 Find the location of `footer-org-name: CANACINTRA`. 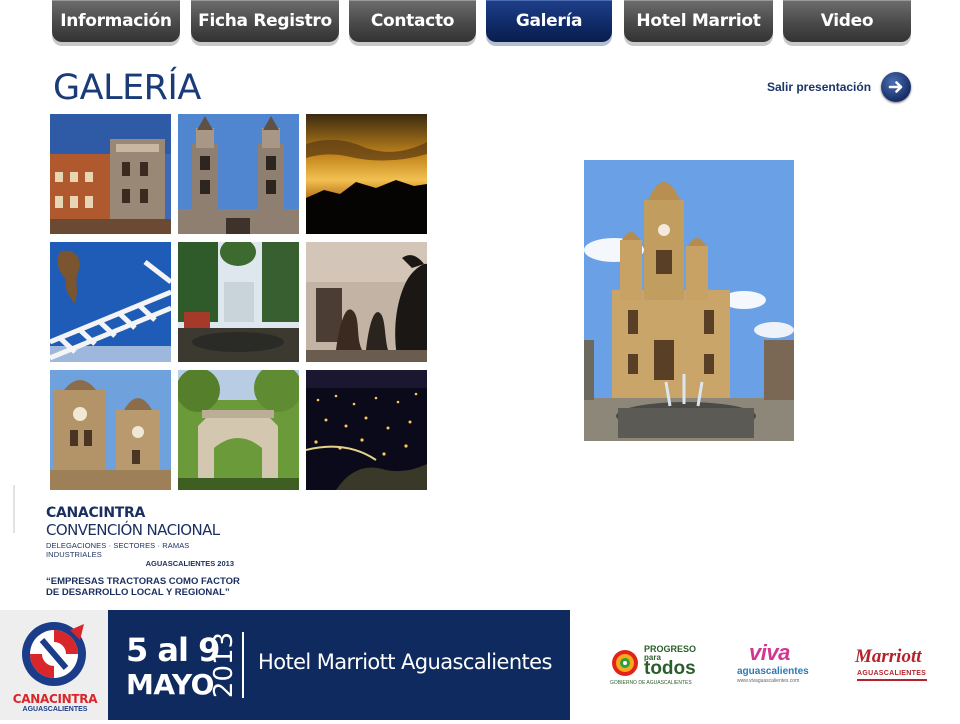

footer-org-name: CANACINTRA is located at coordinates (55, 699).